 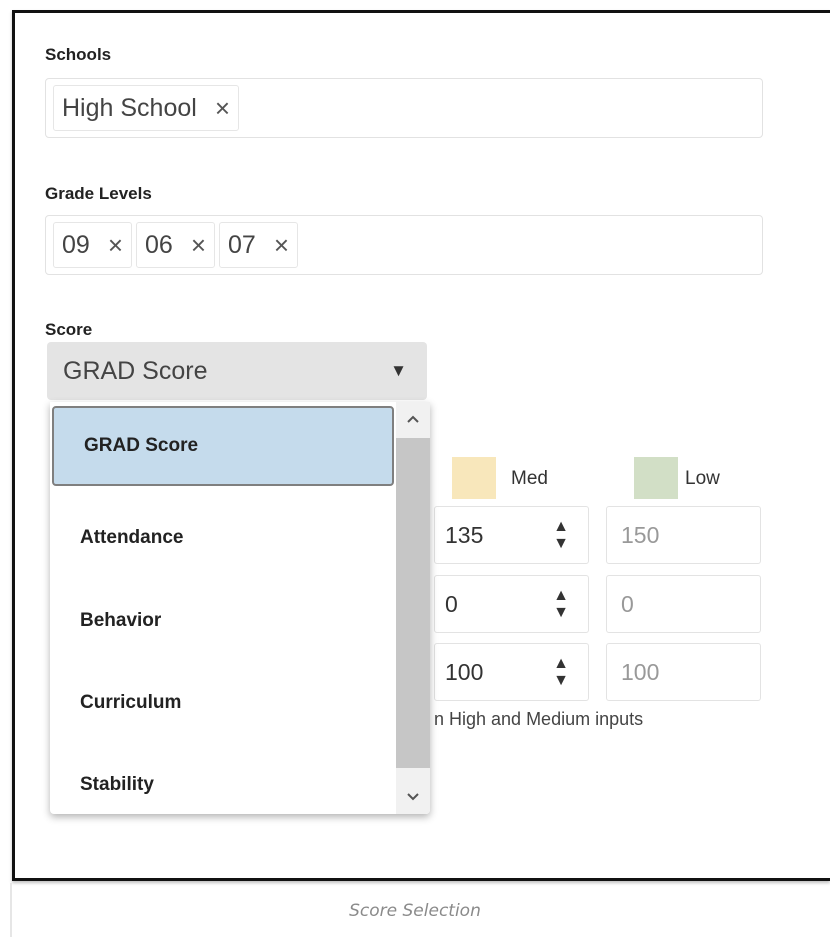 What do you see at coordinates (413, 419) in the screenshot?
I see `chevron-up-icon` at bounding box center [413, 419].